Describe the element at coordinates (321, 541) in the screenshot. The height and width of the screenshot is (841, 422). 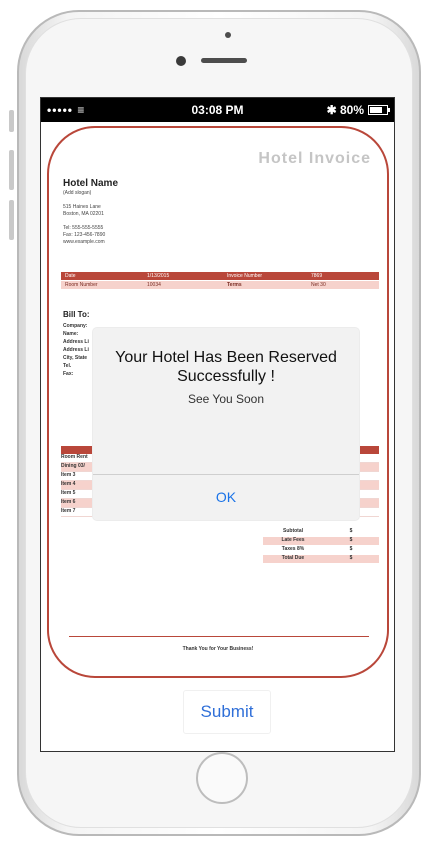
I see `total-row: Late Fees $` at that location.